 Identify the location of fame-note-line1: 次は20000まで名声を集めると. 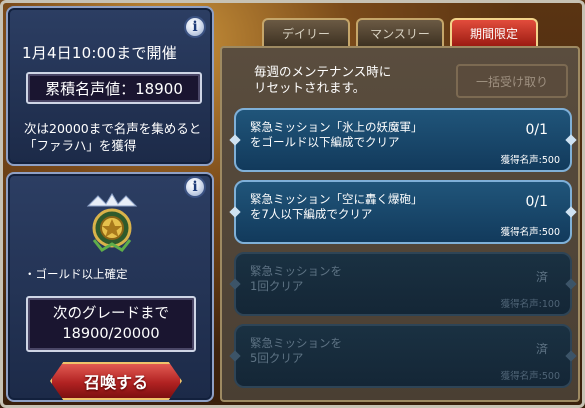
(113, 128).